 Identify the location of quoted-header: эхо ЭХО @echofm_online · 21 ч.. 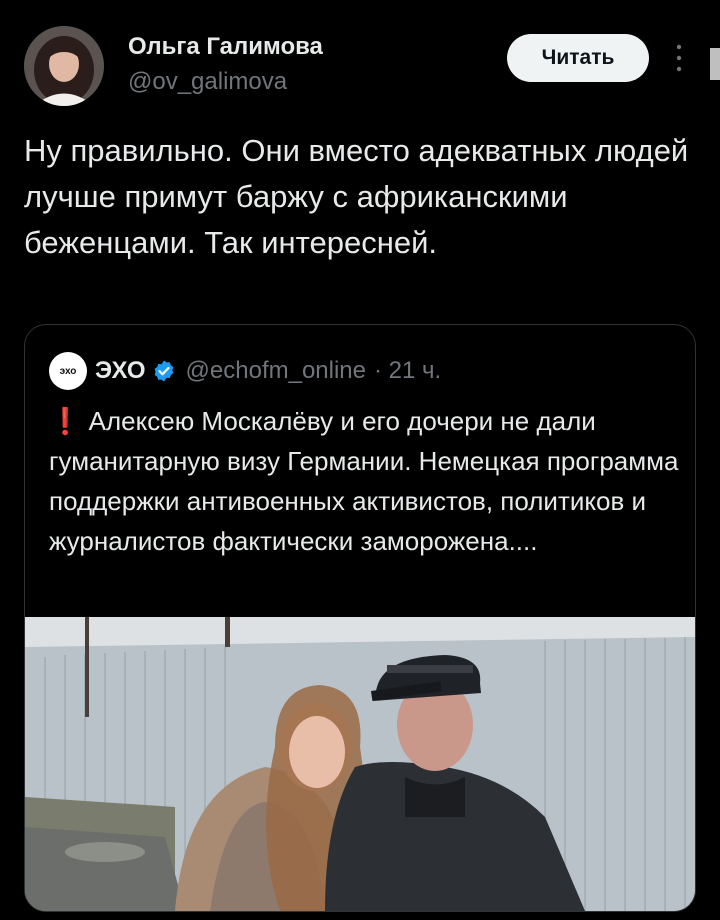
(245, 371).